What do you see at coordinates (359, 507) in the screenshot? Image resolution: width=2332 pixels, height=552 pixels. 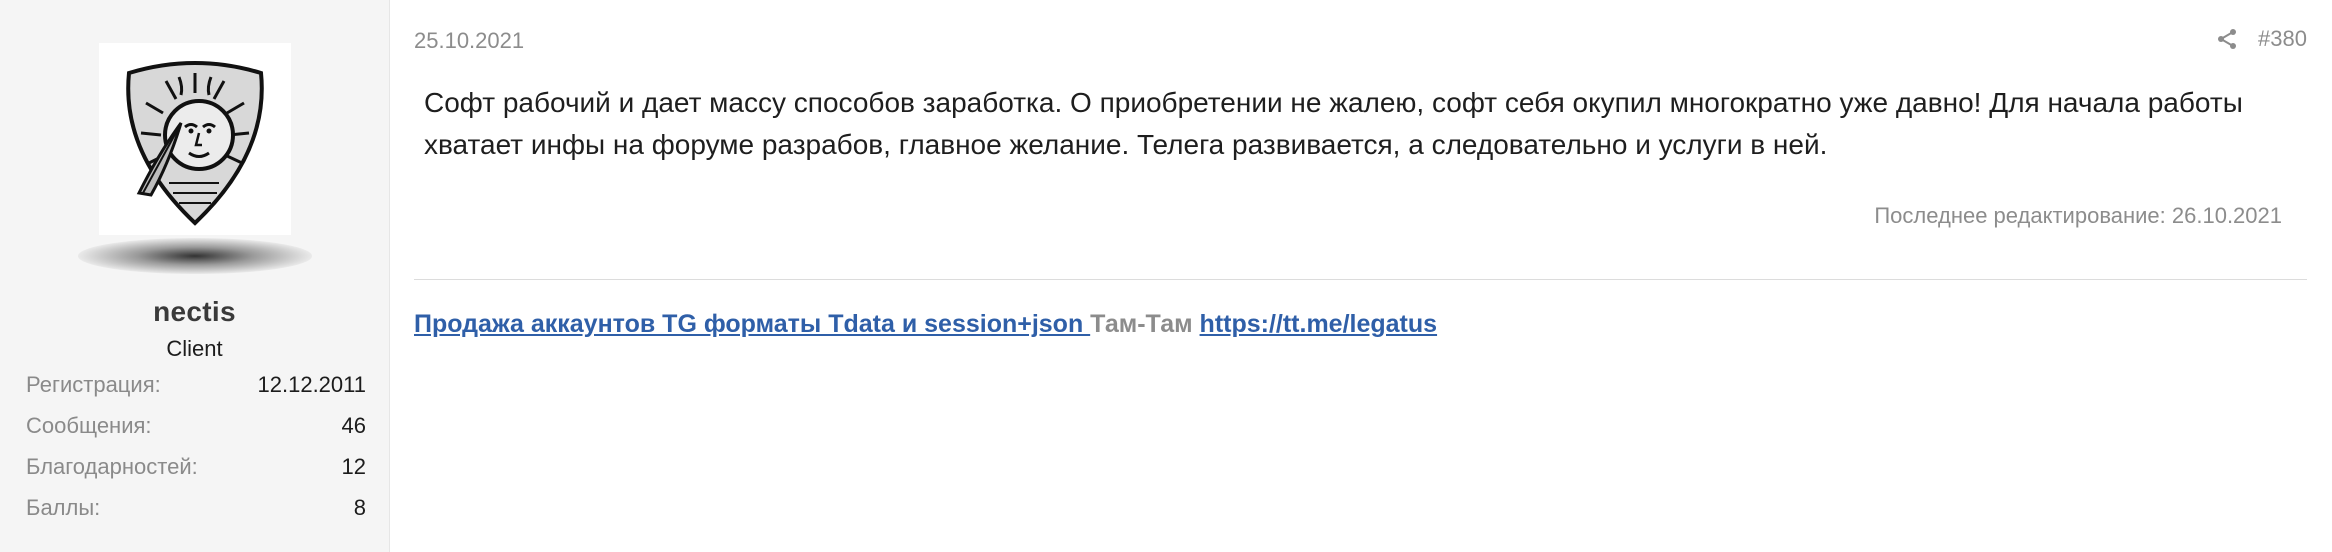 I see `stat-value: 8` at bounding box center [359, 507].